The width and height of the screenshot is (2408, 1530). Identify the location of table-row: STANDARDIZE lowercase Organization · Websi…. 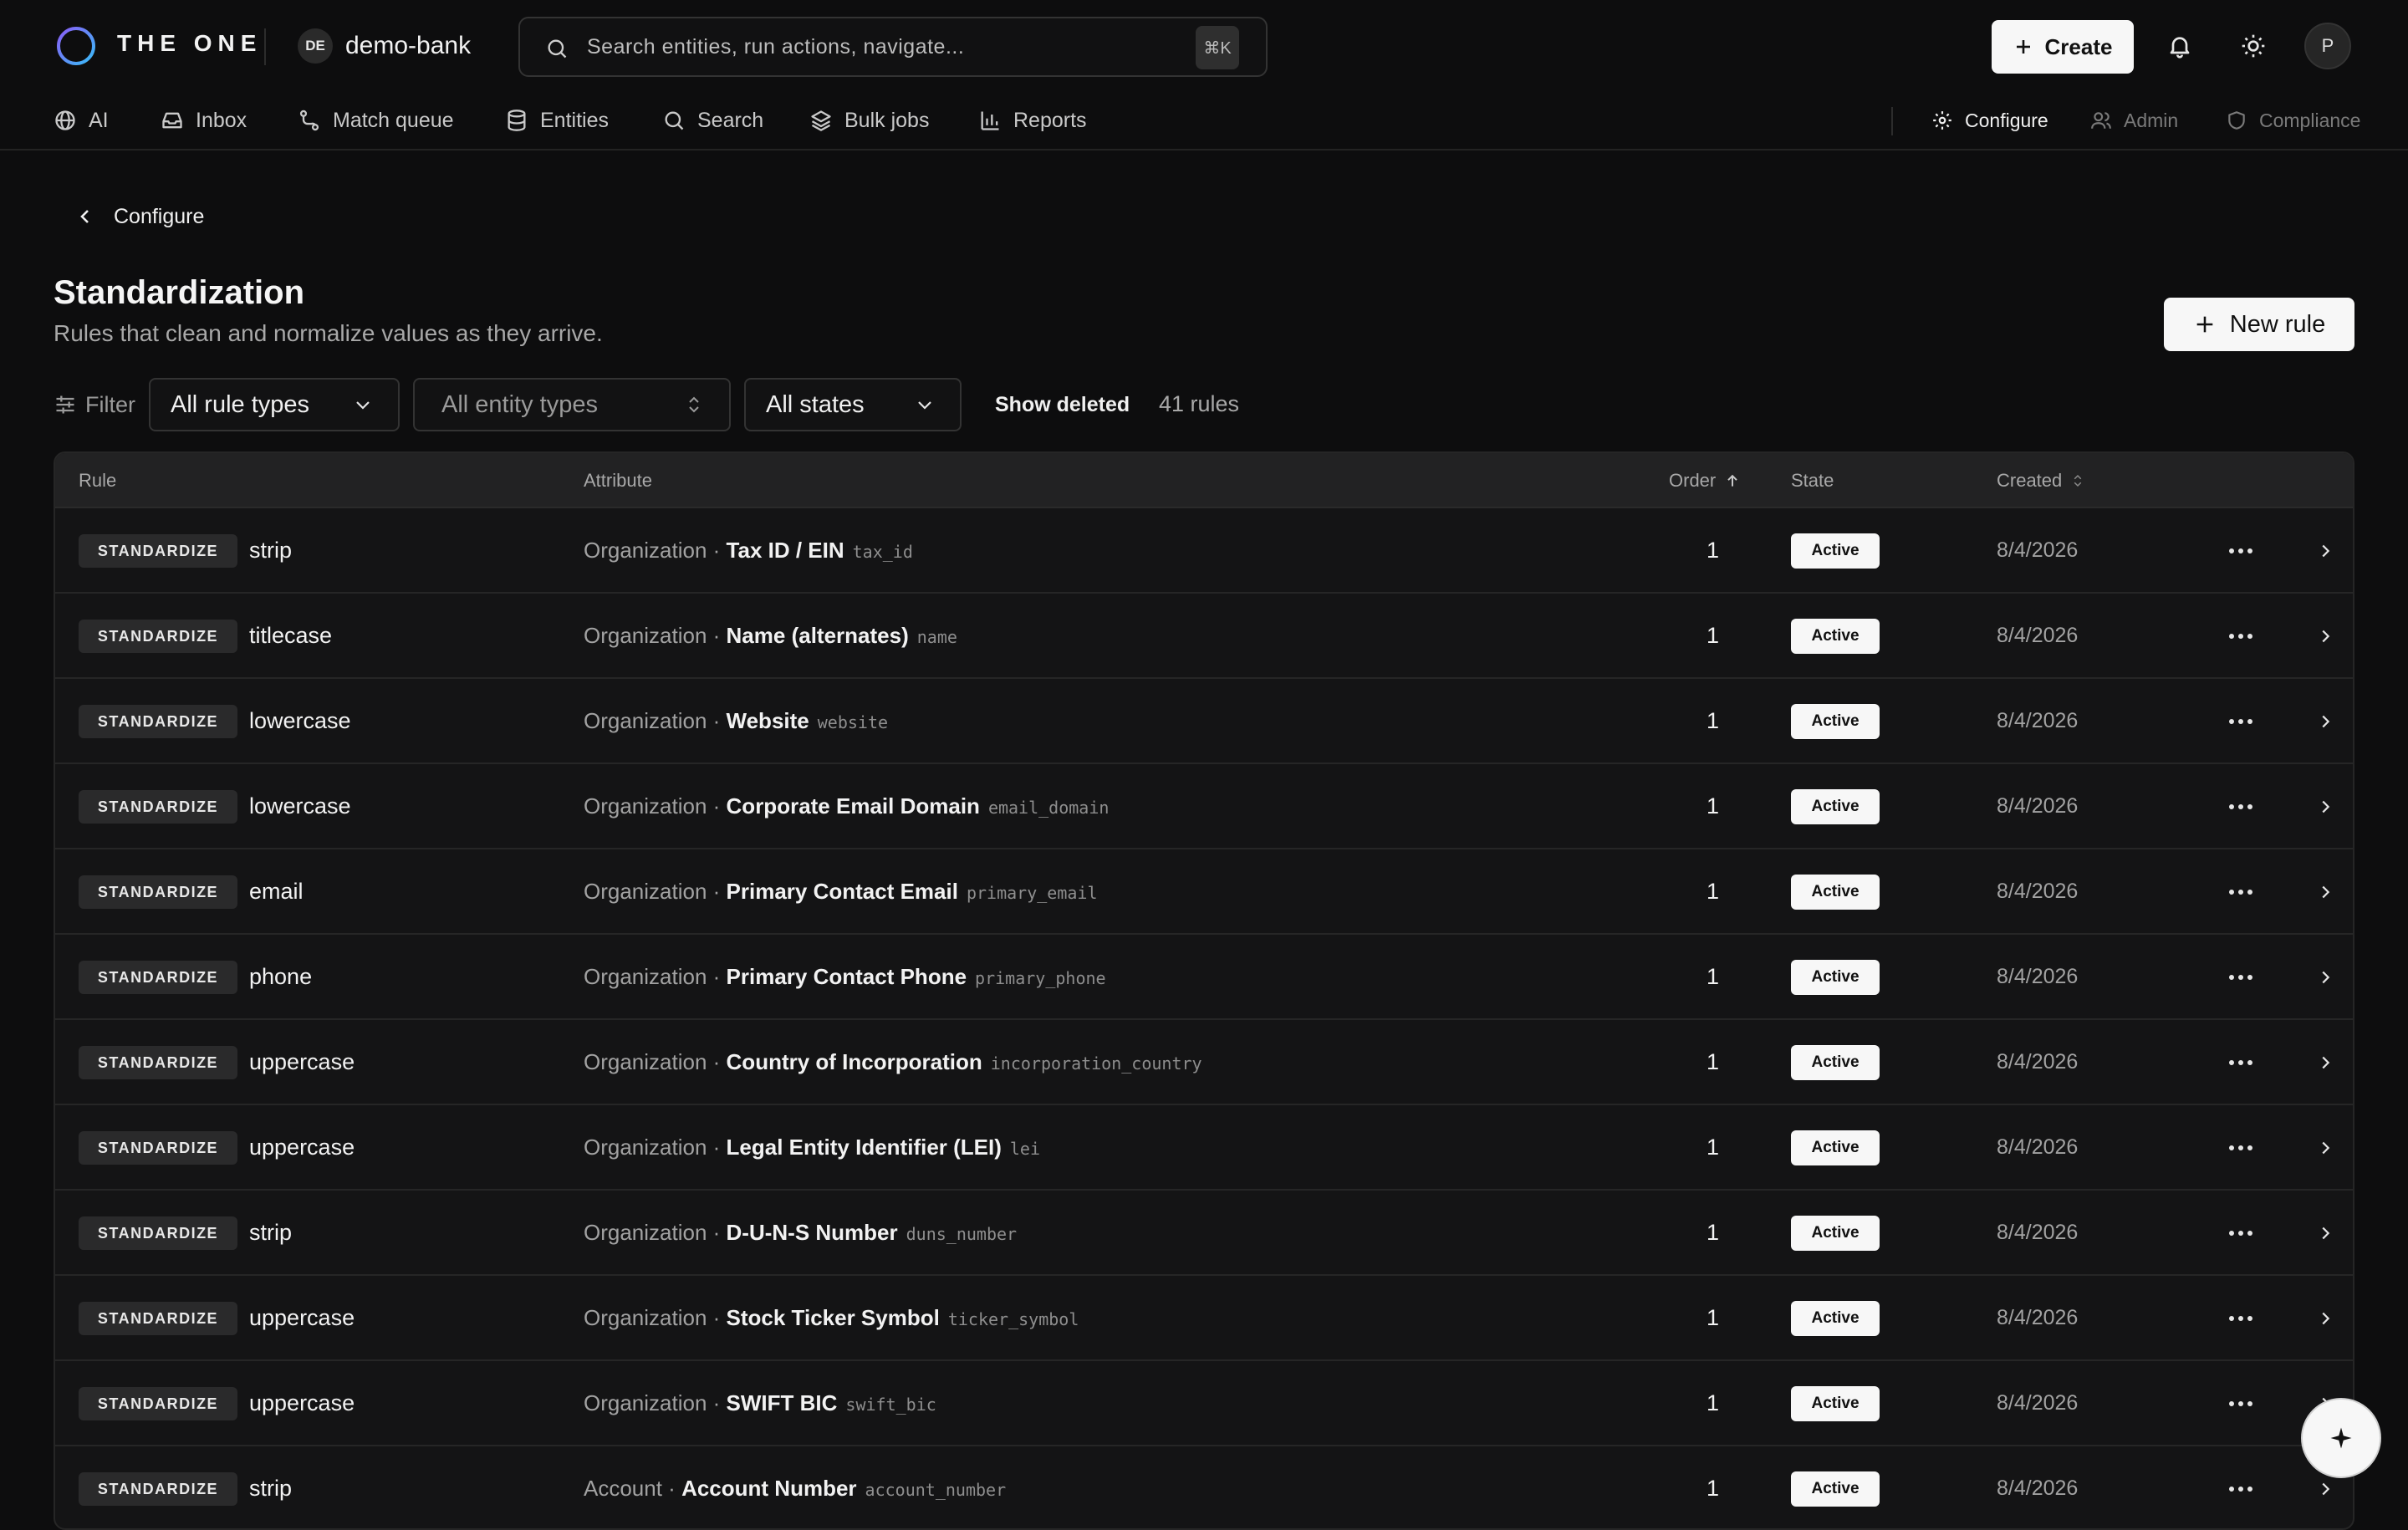
(1204, 722).